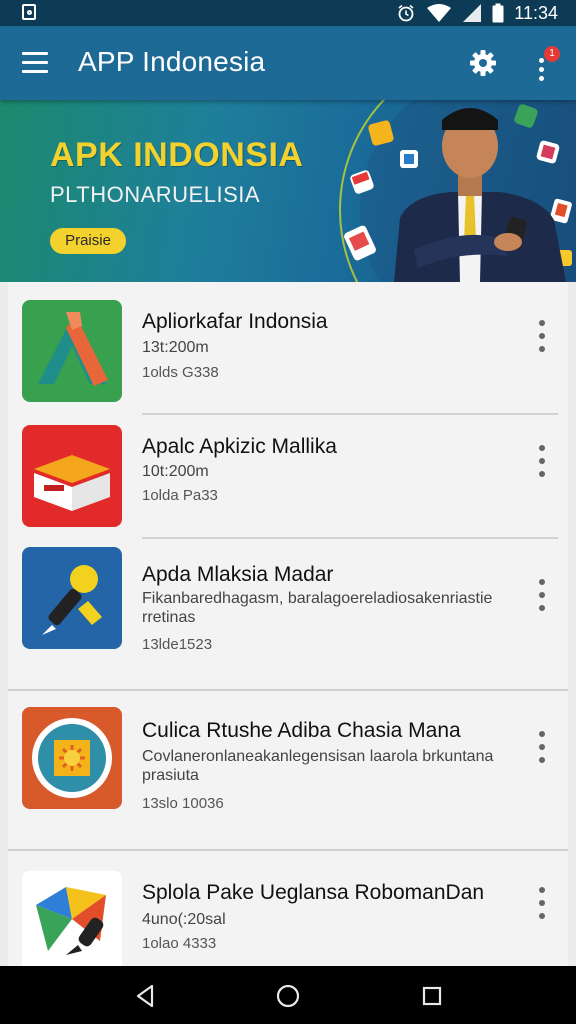 This screenshot has height=1024, width=576. What do you see at coordinates (35, 63) in the screenshot?
I see `menu-icon` at bounding box center [35, 63].